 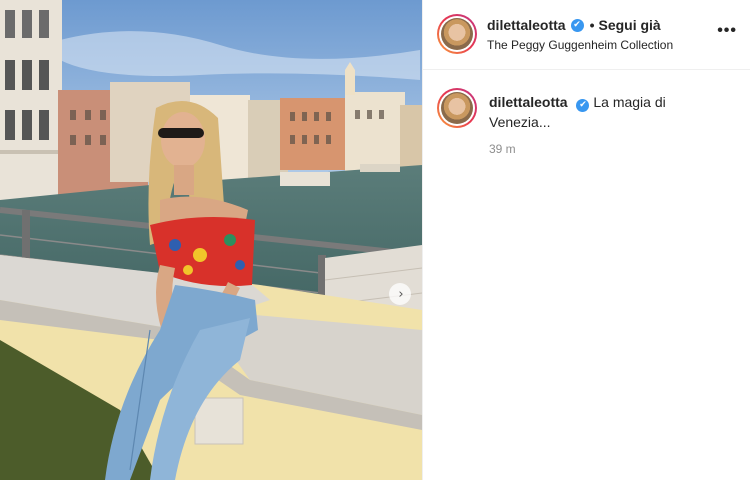 I want to click on following-button: Segui già, so click(x=629, y=25).